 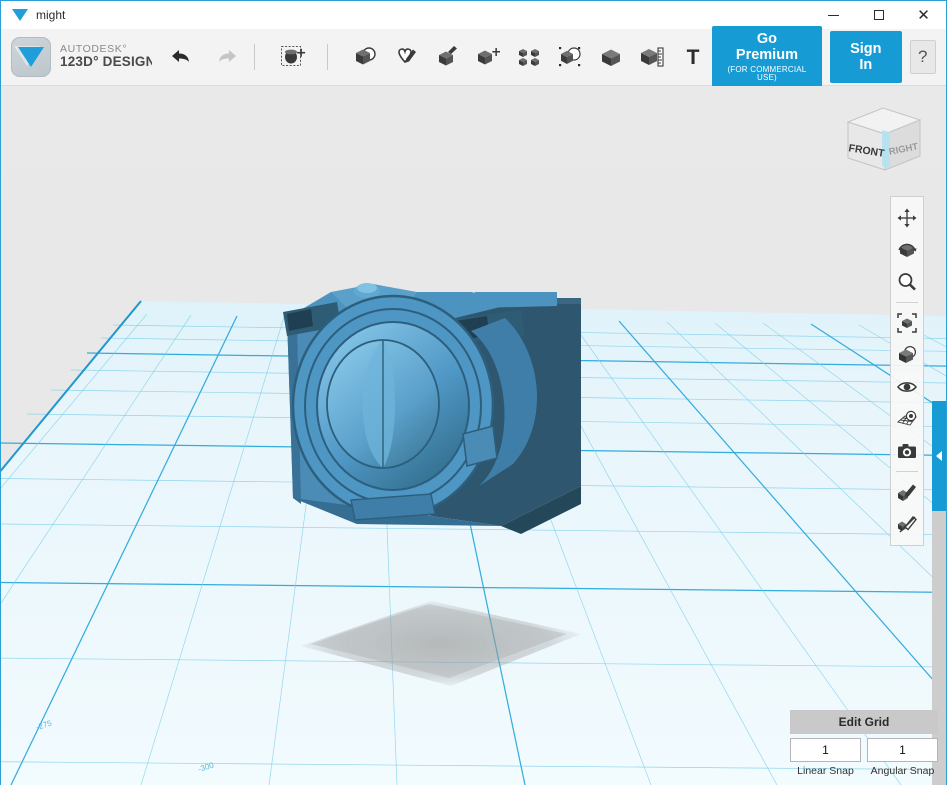 I want to click on text-t-icon: T, so click(x=693, y=57).